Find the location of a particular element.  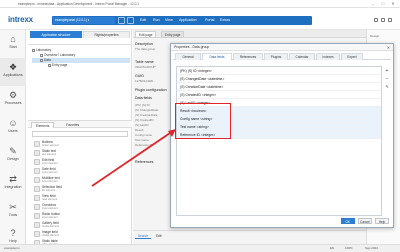

save-icon is located at coordinates (121, 20).